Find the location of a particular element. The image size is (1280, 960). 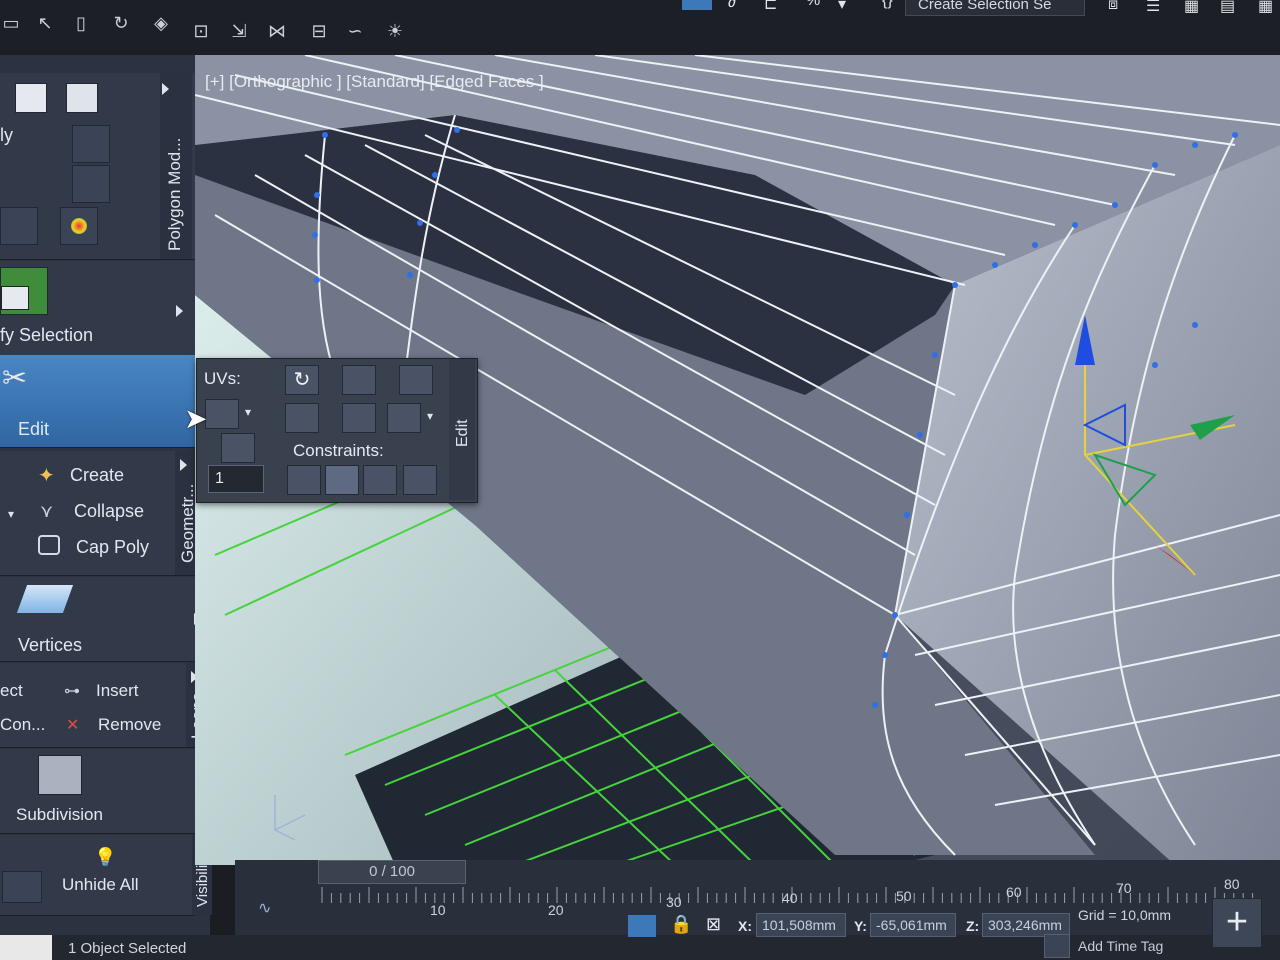

light-icon: ☀ is located at coordinates (395, 31).